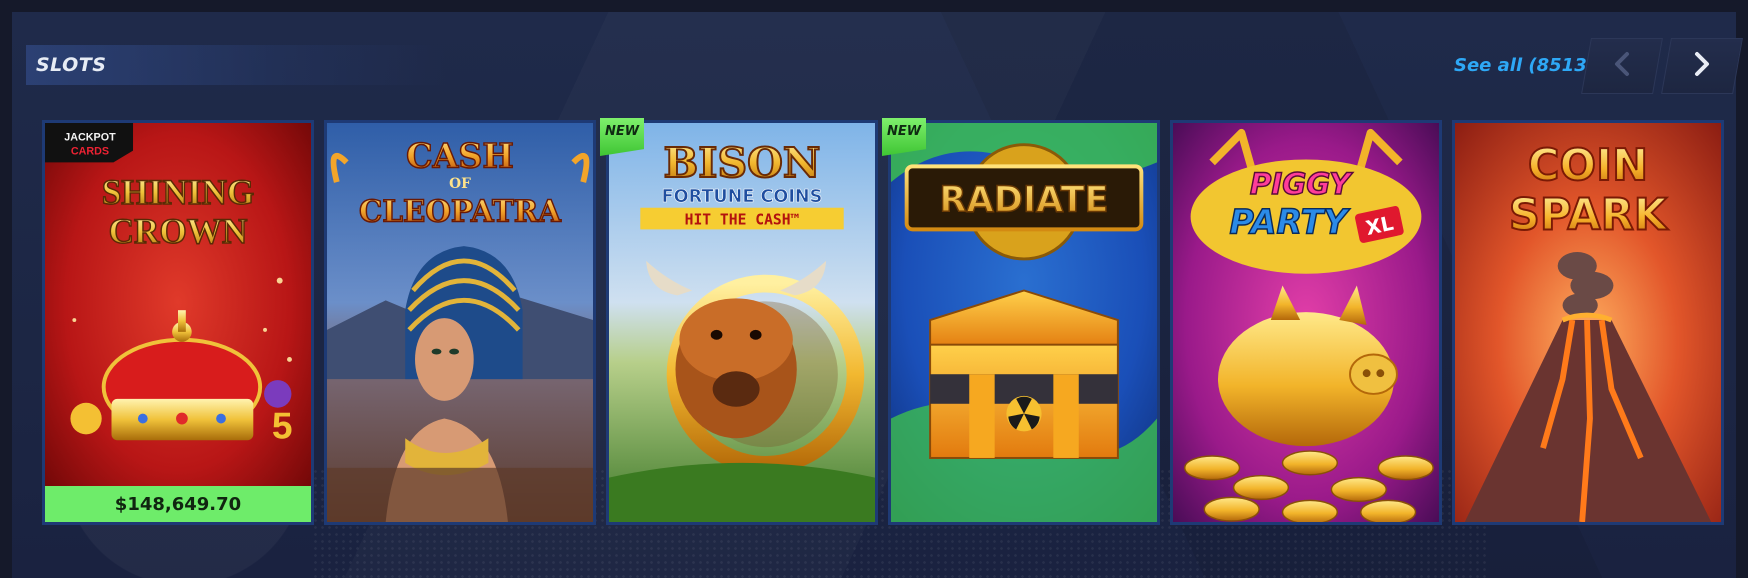 The height and width of the screenshot is (578, 1748). Describe the element at coordinates (1289, 221) in the screenshot. I see `art-title-line-2: PARTY` at that location.